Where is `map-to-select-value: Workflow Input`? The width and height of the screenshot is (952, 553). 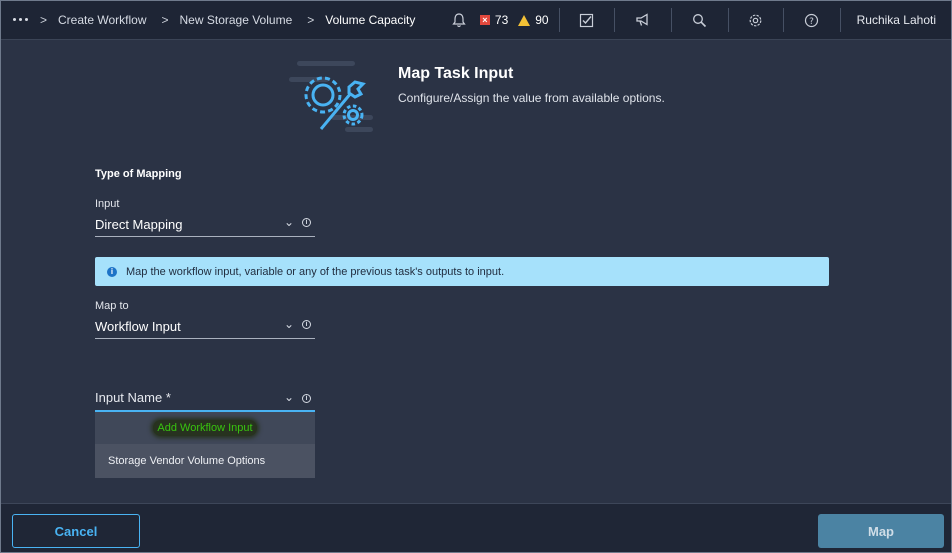
map-to-select-value: Workflow Input is located at coordinates (138, 326).